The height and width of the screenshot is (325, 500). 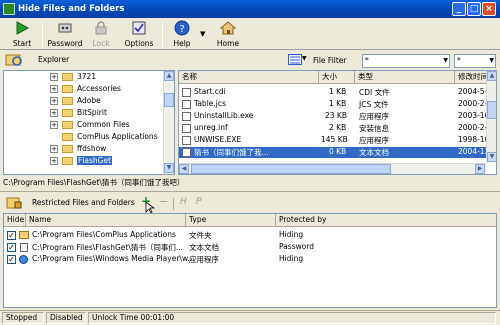 I want to click on explorer-bar: Explorer ▼ File Filter * ▼ * ▼, so click(x=250, y=60).